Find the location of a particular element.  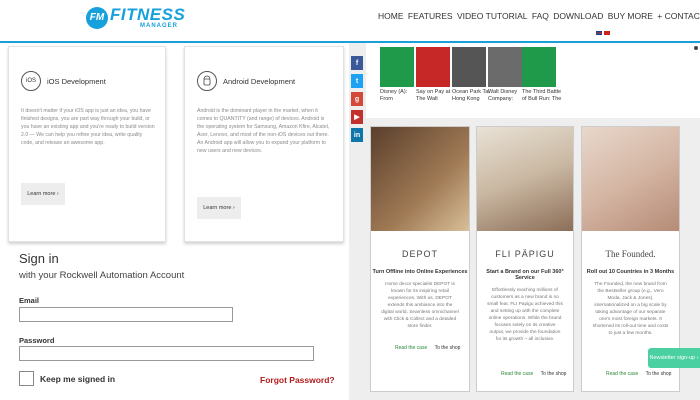

ad-brand: DEPOT is located at coordinates (419, 254).